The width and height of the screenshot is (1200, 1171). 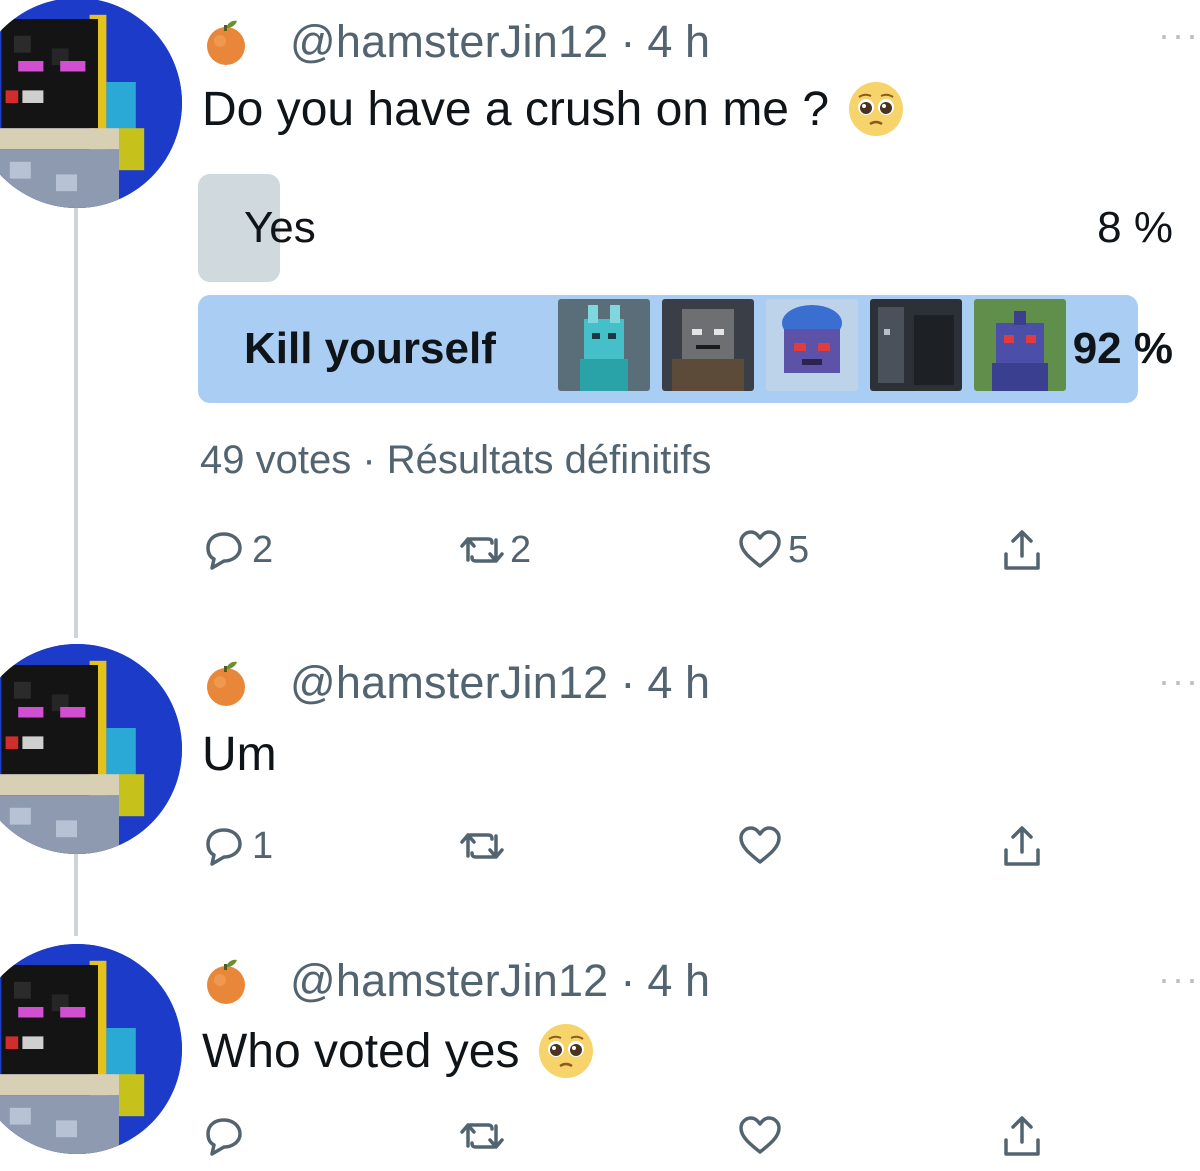 What do you see at coordinates (630, 550) in the screenshot?
I see `action-bar: 2 2 5` at bounding box center [630, 550].